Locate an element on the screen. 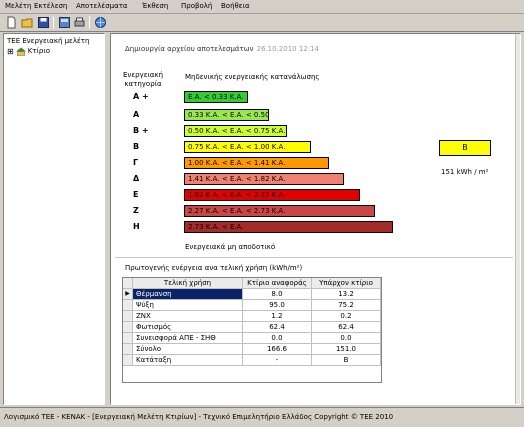  table-row: Ψύξη 95.0 75.2 is located at coordinates (252, 305).